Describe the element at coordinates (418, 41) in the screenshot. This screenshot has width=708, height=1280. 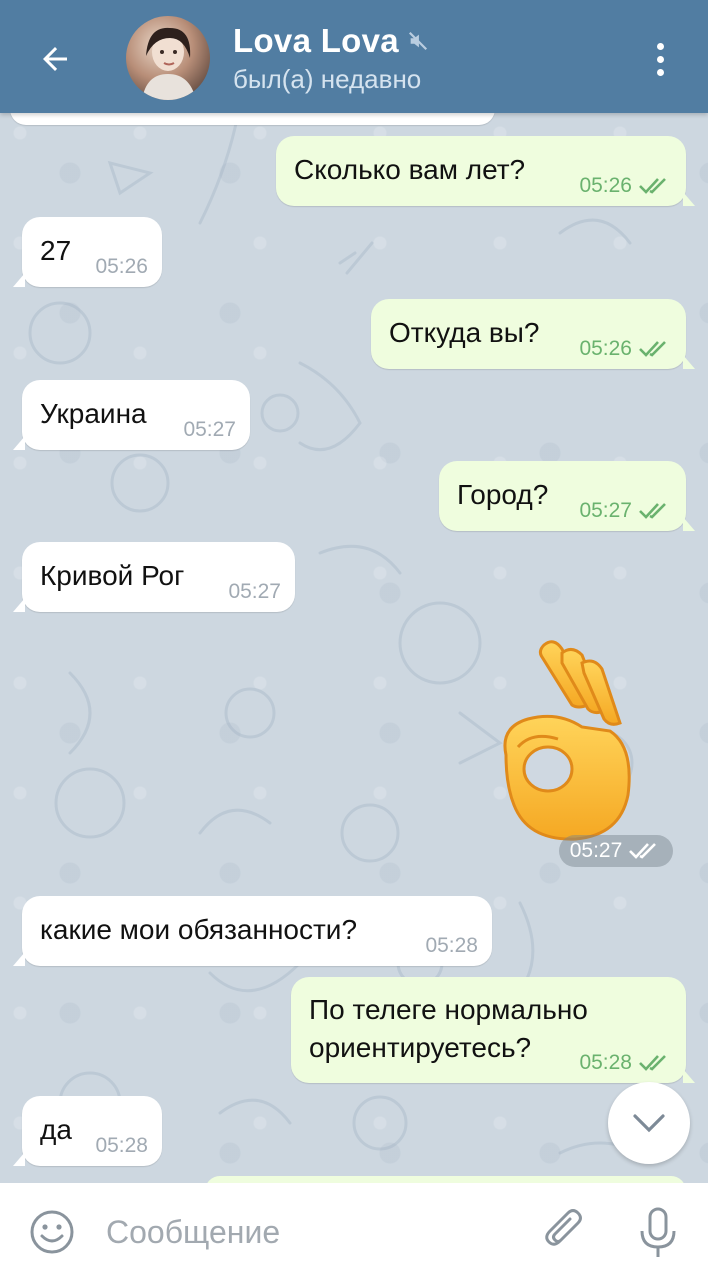
I see `mute-icon` at that location.